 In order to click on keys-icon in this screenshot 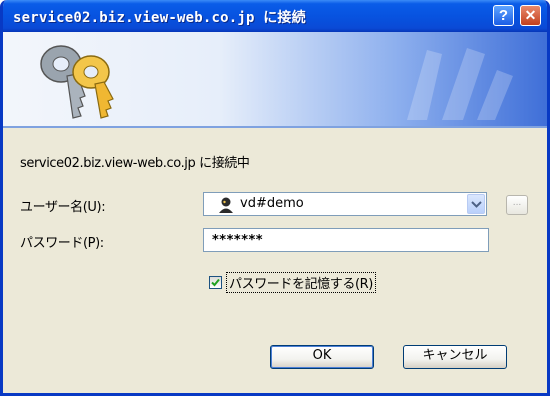, I will do `click(77, 82)`.